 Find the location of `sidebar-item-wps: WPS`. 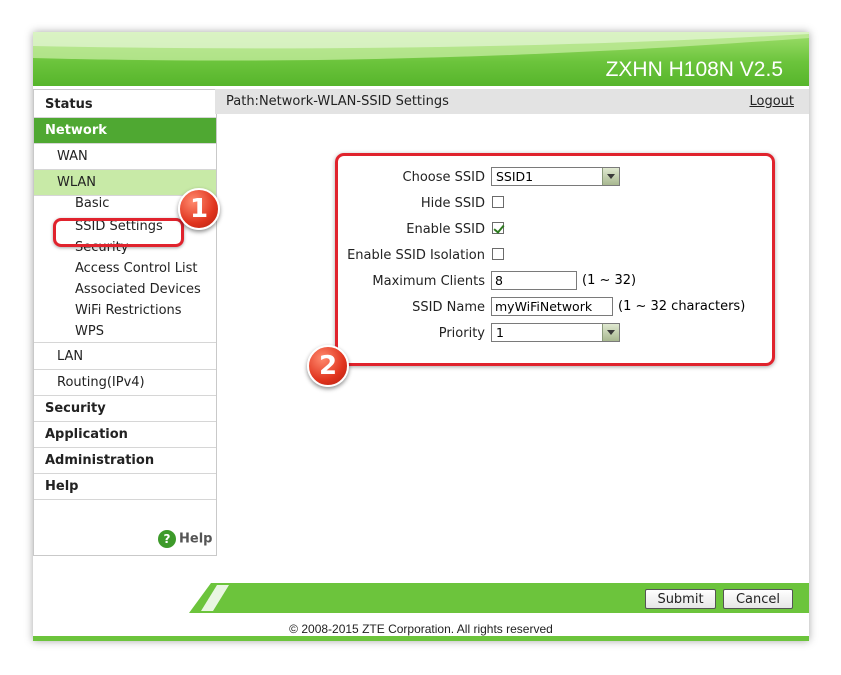

sidebar-item-wps: WPS is located at coordinates (125, 332).